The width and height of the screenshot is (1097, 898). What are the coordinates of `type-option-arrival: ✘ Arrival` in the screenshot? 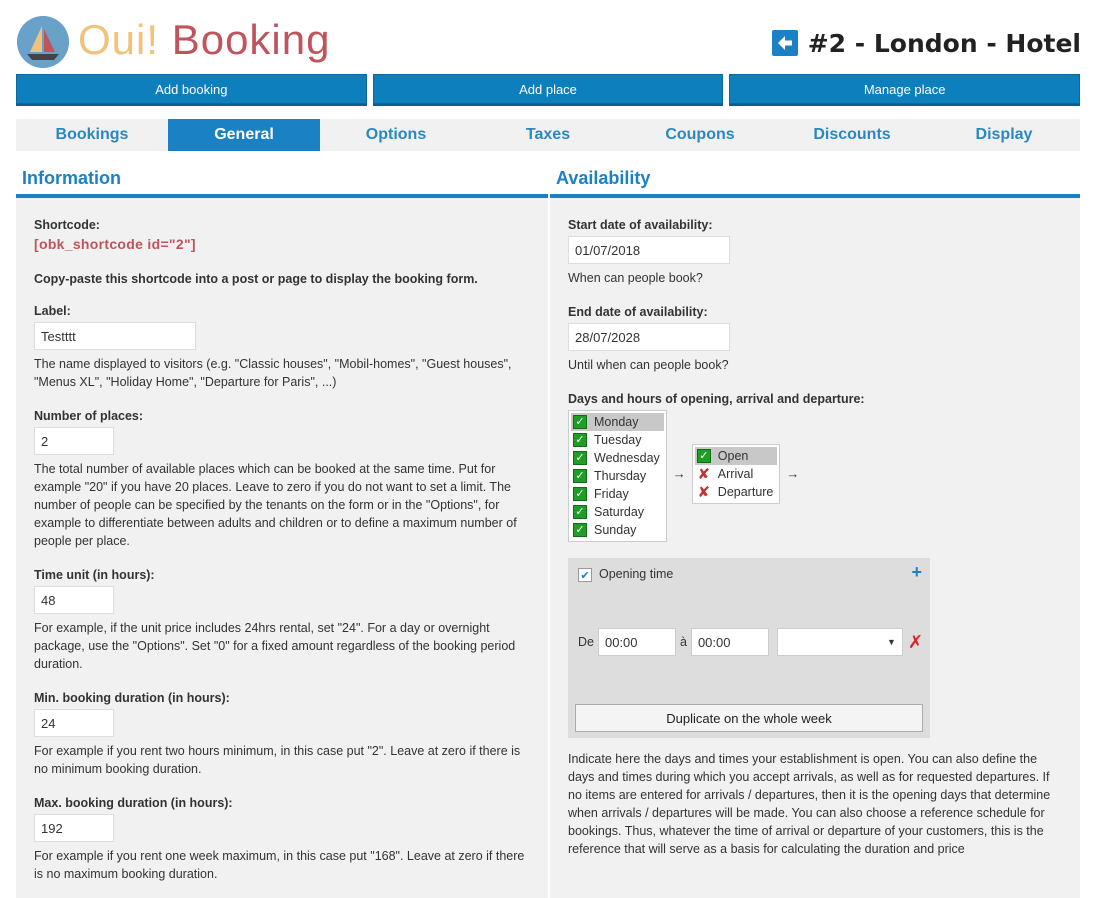 It's located at (736, 474).